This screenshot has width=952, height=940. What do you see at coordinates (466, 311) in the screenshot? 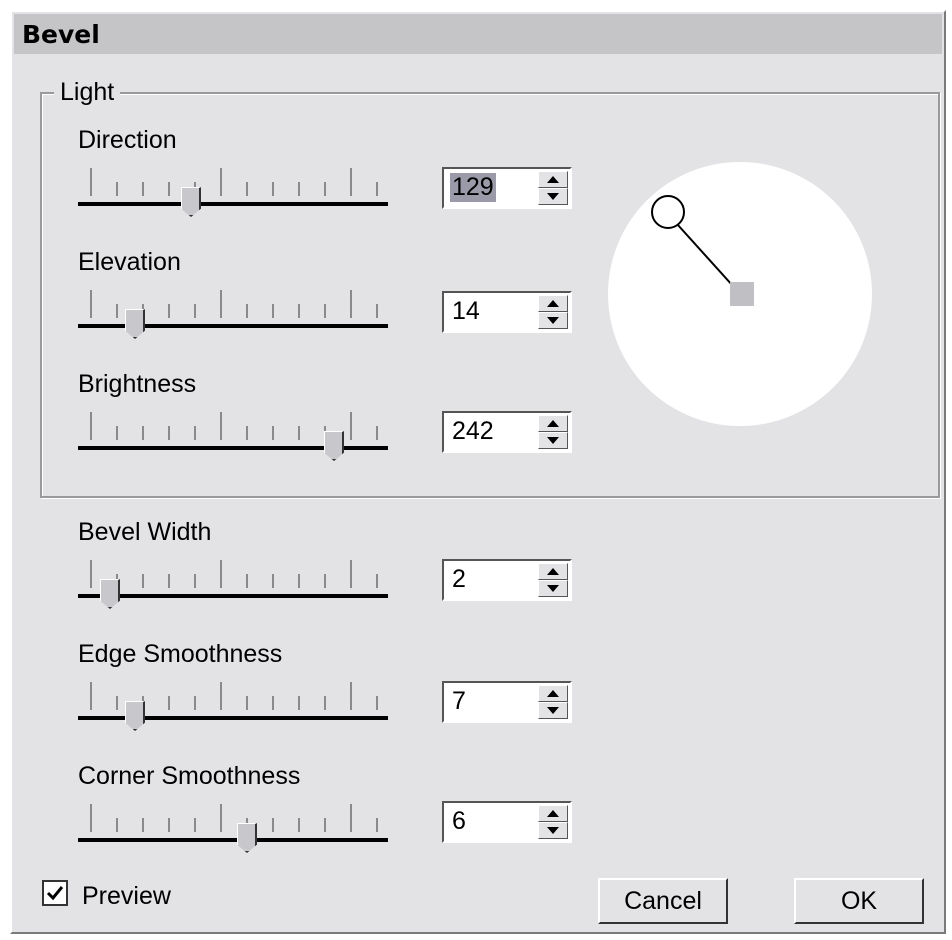
I see `elevation-value: 14` at bounding box center [466, 311].